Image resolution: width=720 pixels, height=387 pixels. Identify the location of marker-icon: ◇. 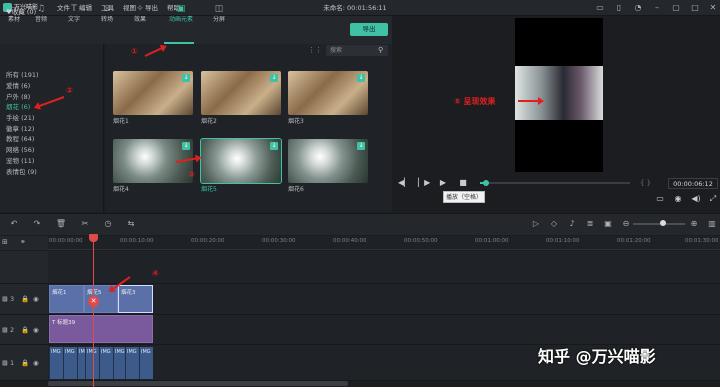
(554, 224).